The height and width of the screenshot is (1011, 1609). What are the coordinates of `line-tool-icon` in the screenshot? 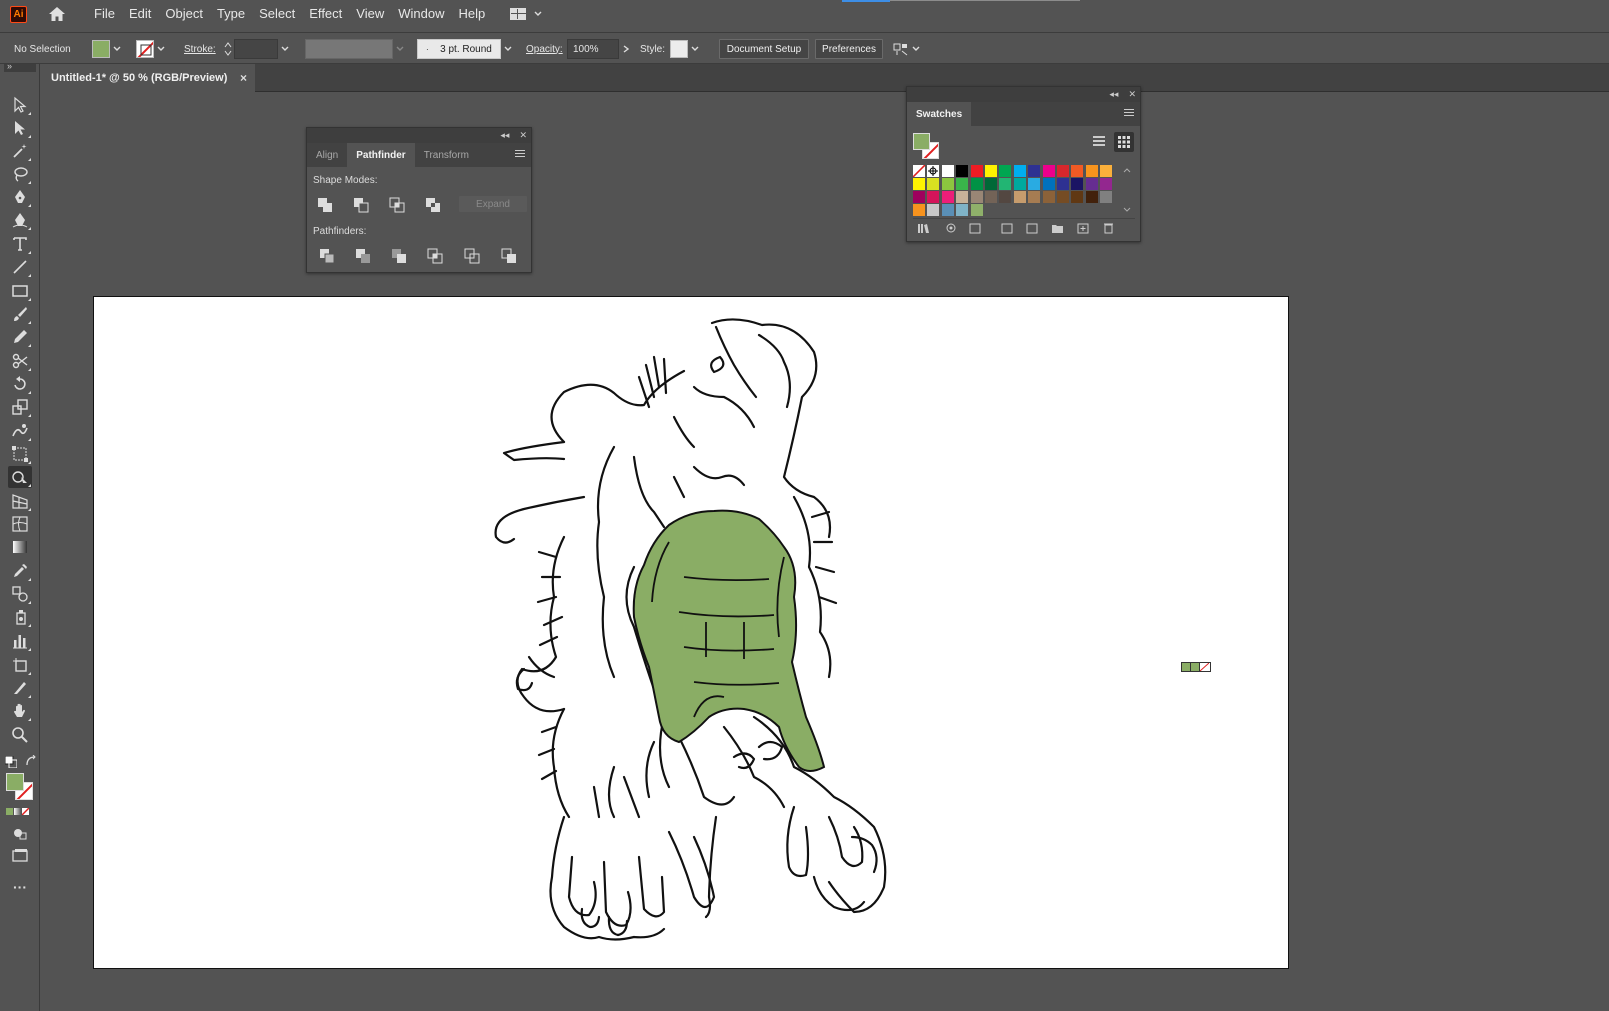 It's located at (20, 267).